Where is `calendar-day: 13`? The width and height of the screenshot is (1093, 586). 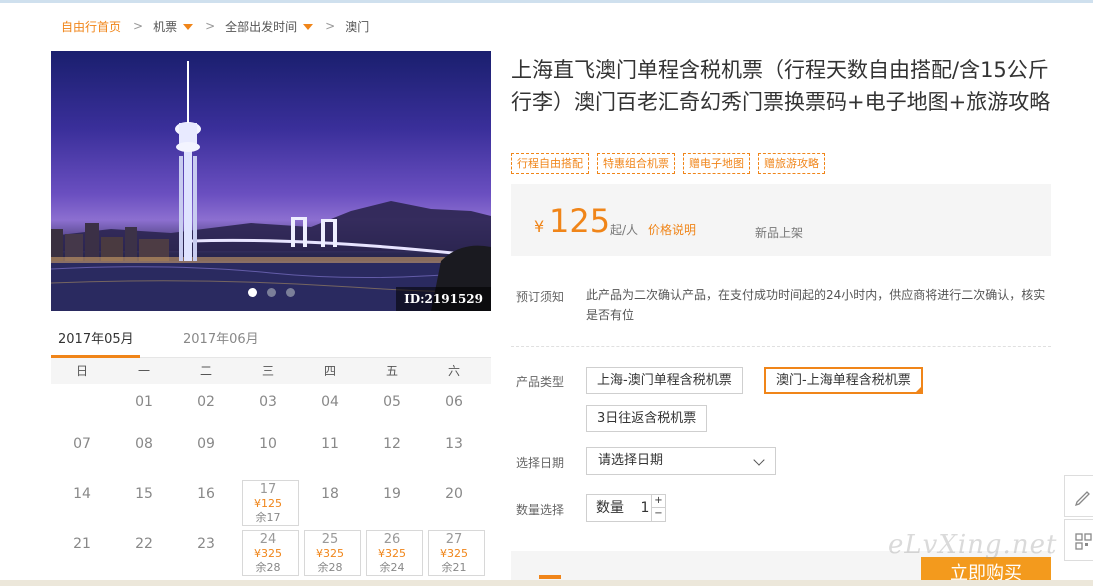
calendar-day: 13 is located at coordinates (454, 451).